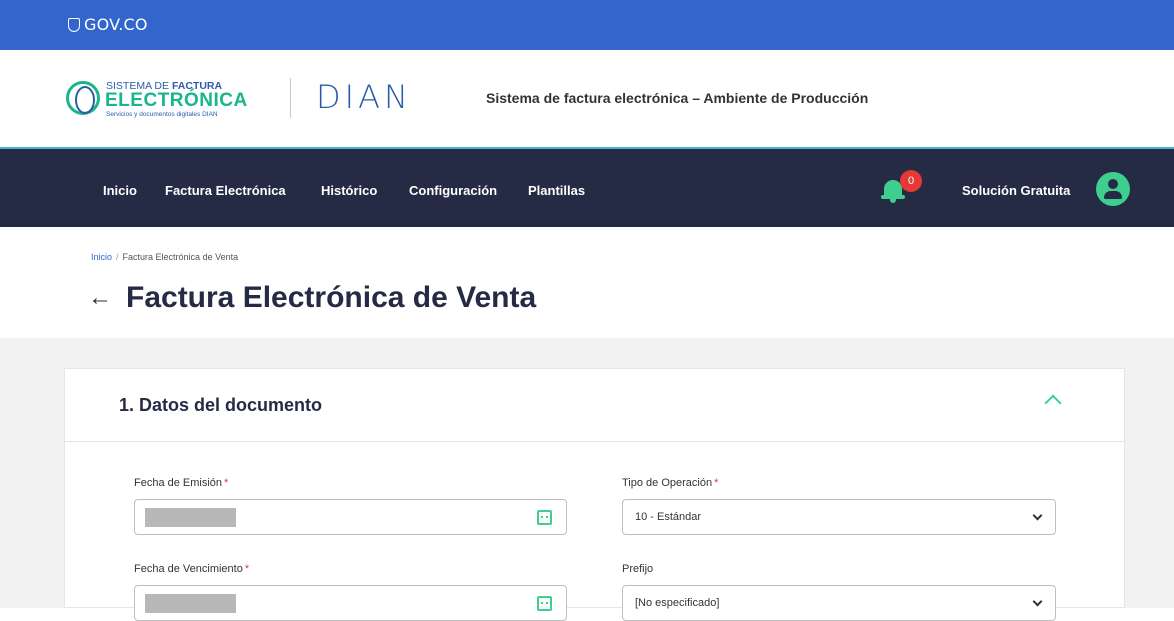  I want to click on nav-item-inicio: Inicio, so click(120, 190).